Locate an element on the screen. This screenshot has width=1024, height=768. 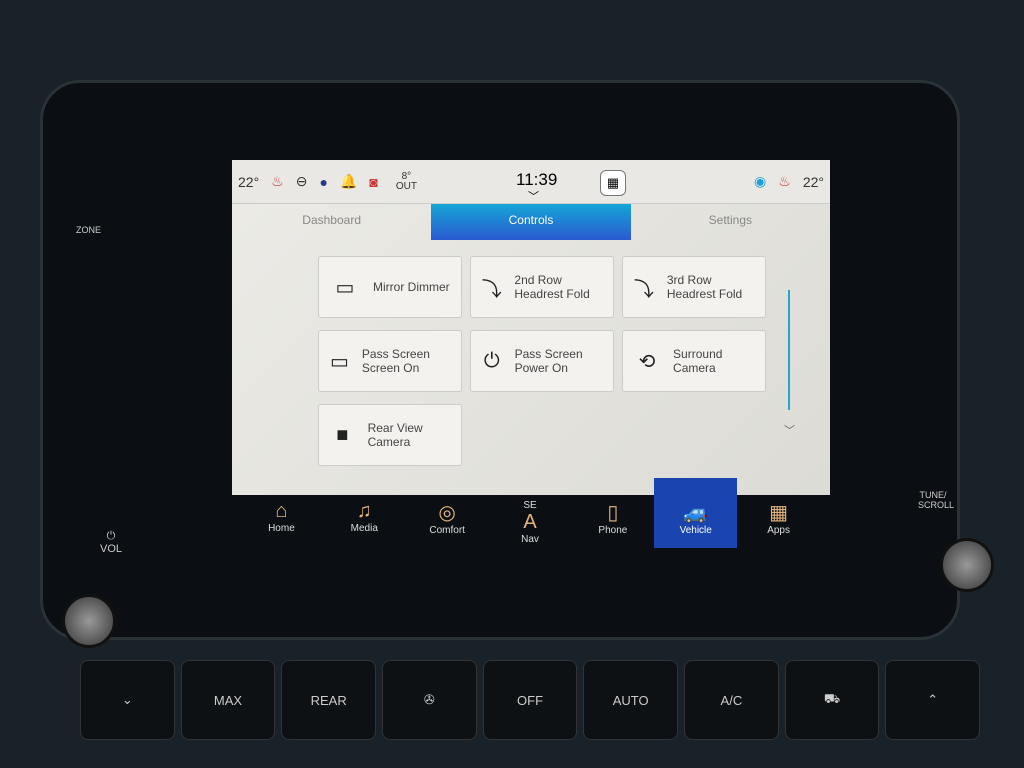
control-card: ⏻ Pass Screen Power On is located at coordinates (542, 361).